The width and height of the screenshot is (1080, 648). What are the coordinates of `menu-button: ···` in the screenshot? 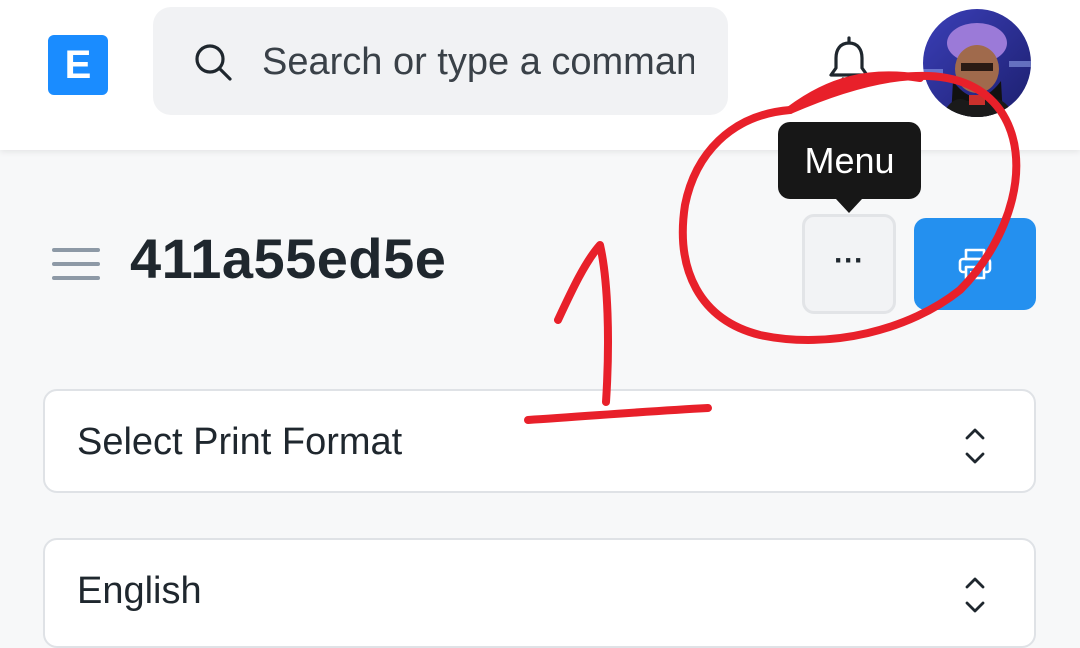 It's located at (849, 264).